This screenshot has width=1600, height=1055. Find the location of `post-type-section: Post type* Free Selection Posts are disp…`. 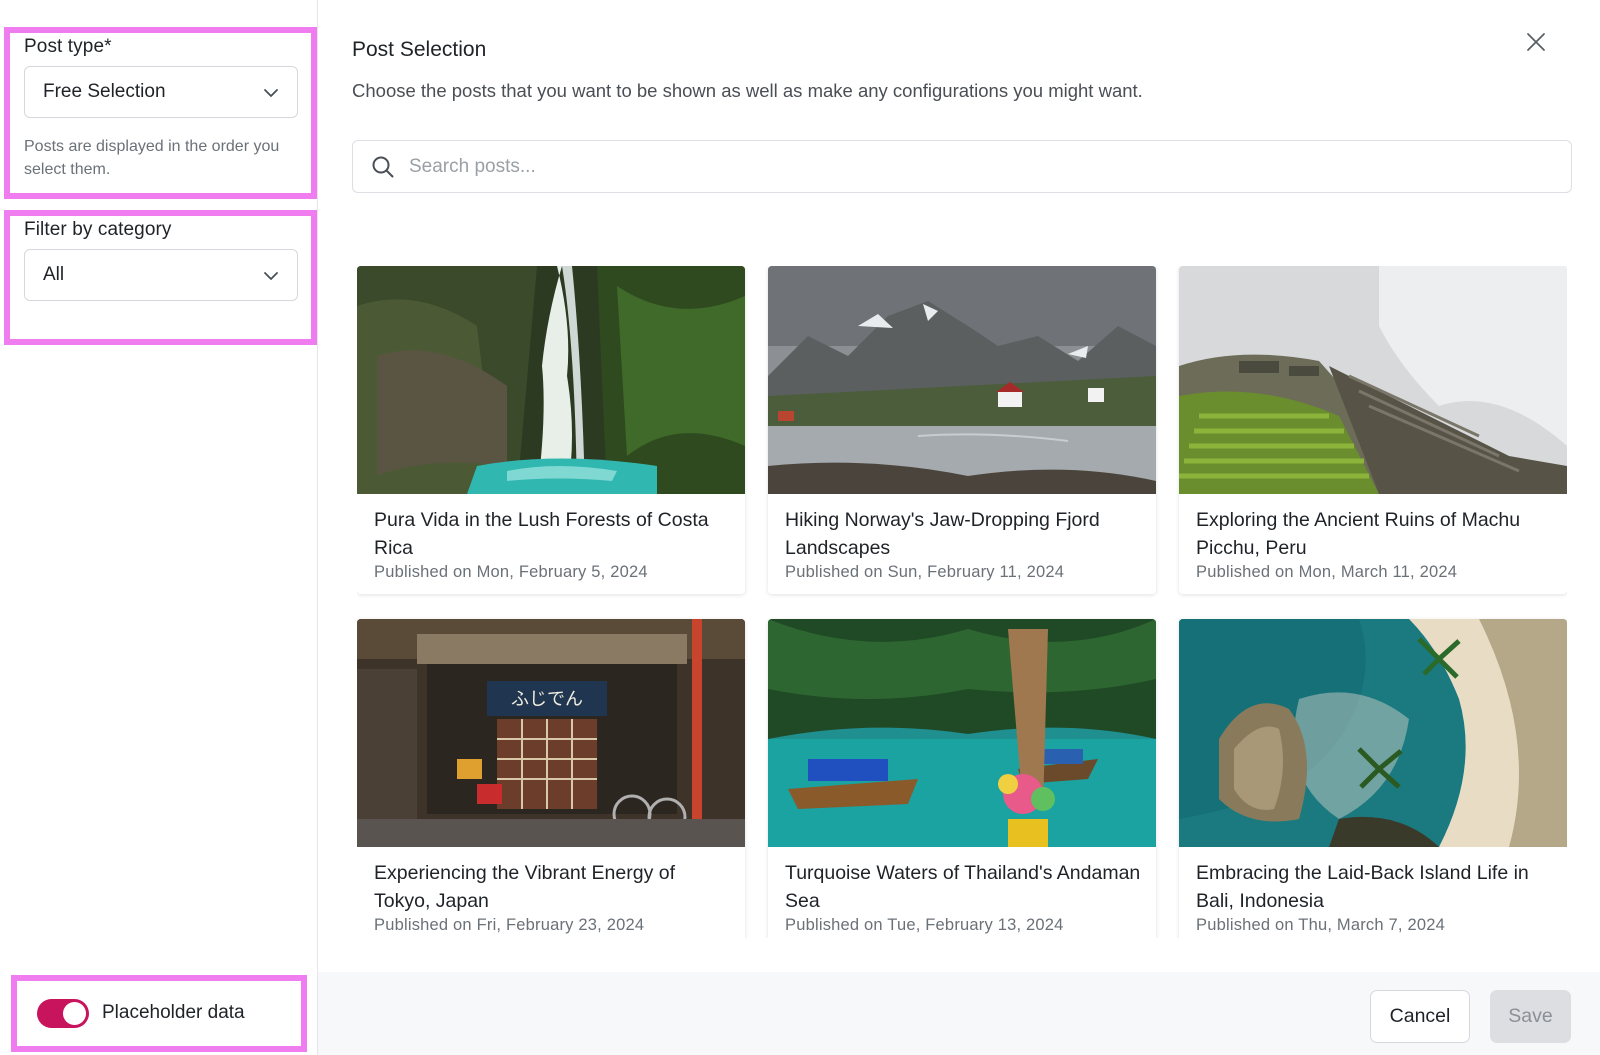

post-type-section: Post type* Free Selection Posts are disp… is located at coordinates (160, 113).